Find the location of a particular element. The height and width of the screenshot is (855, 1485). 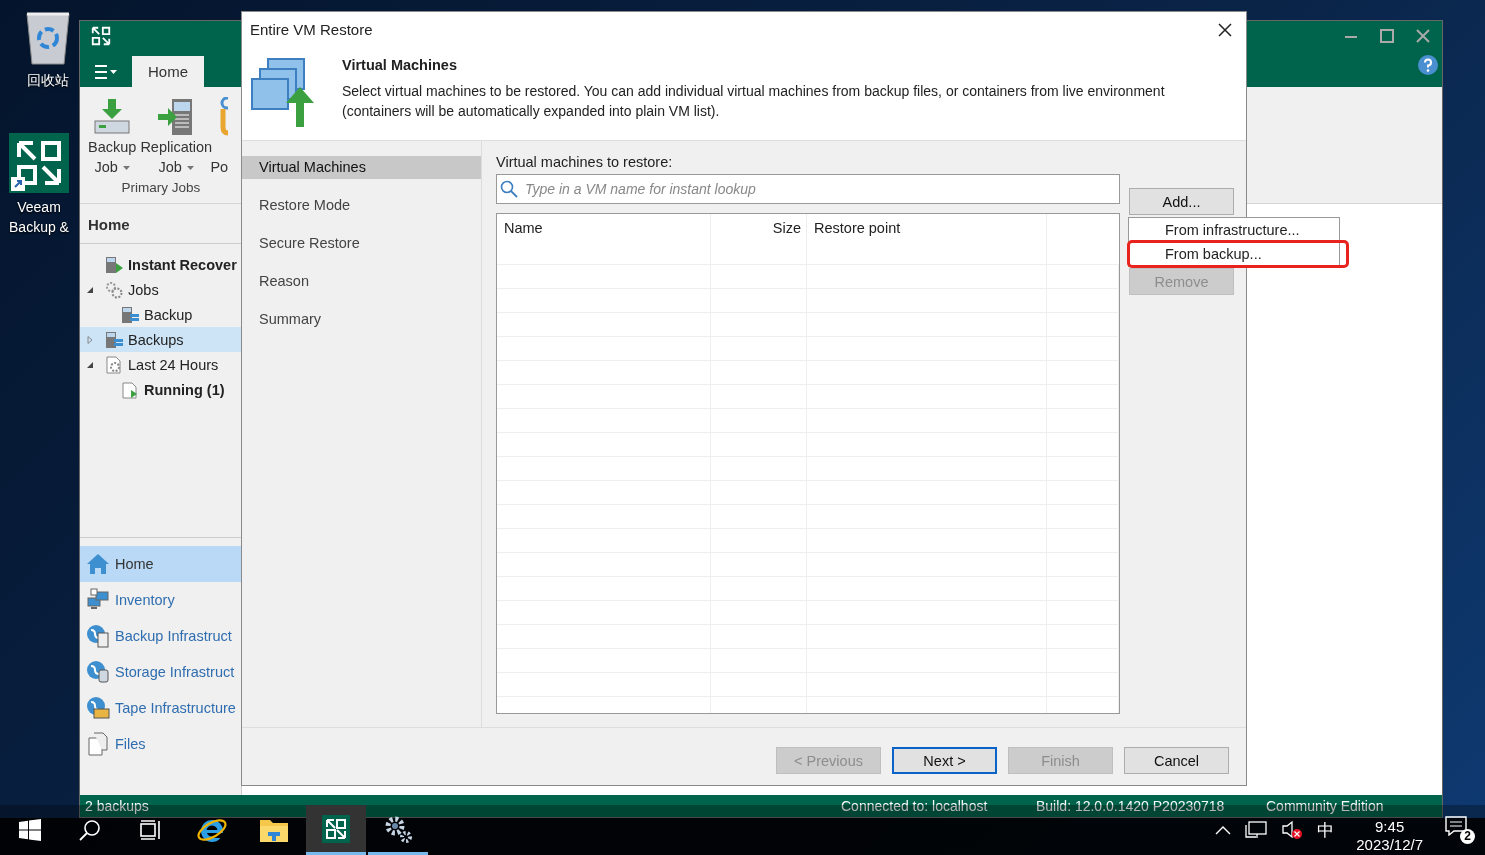

nav-item: Files is located at coordinates (160, 744).